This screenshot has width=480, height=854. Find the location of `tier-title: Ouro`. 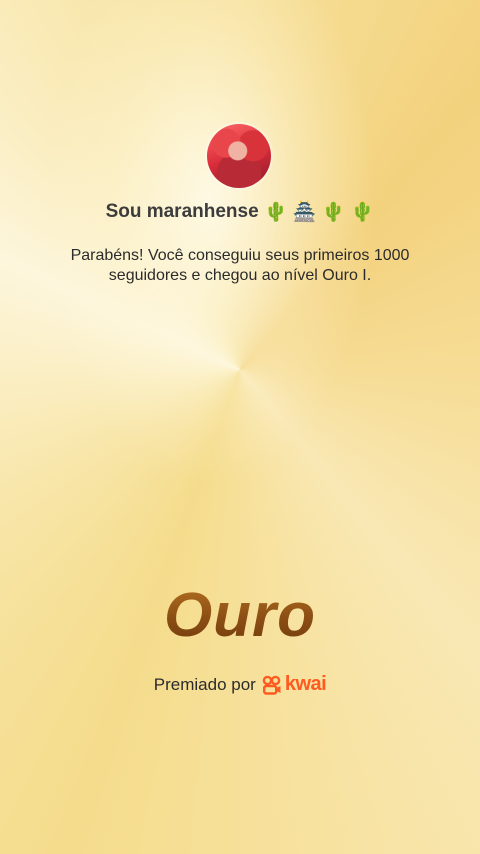

tier-title: Ouro is located at coordinates (240, 615).